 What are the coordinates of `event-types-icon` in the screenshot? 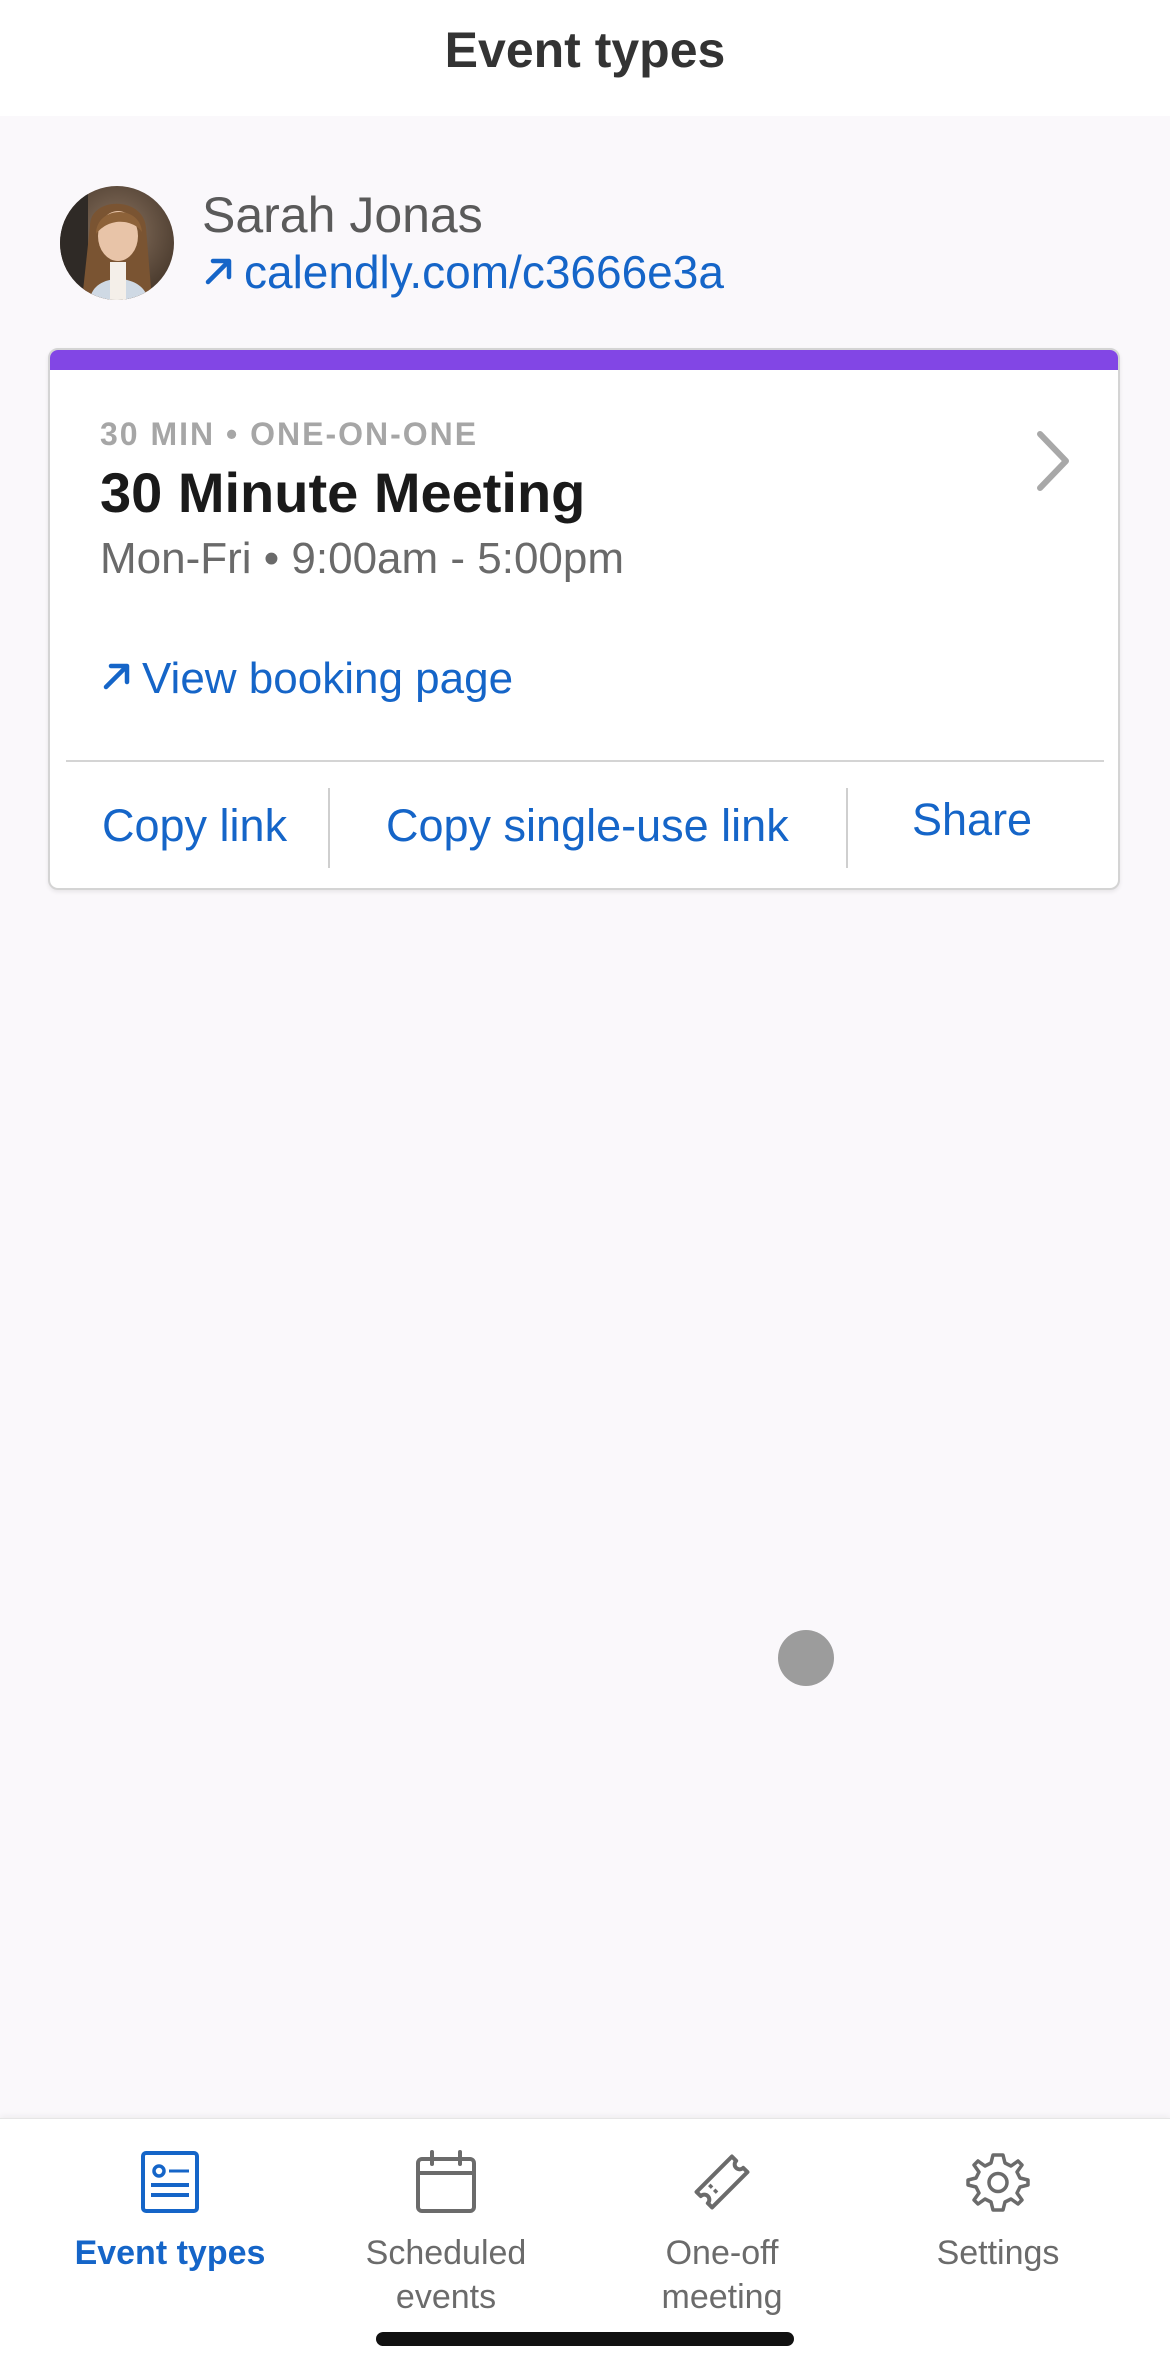 It's located at (170, 2182).